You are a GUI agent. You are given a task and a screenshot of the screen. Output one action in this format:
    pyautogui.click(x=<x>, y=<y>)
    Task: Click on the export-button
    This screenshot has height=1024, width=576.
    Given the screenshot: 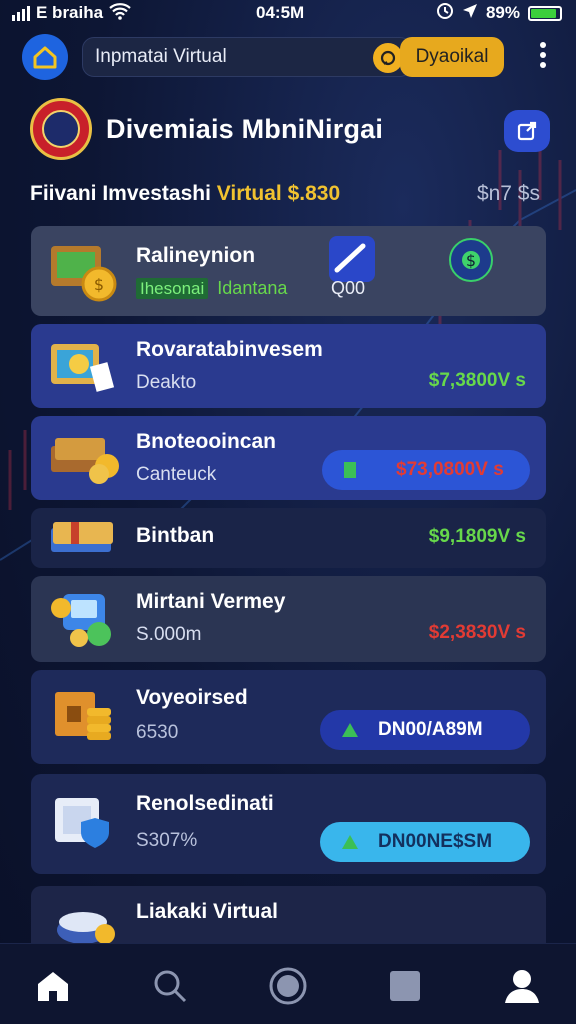 What is the action you would take?
    pyautogui.click(x=527, y=131)
    